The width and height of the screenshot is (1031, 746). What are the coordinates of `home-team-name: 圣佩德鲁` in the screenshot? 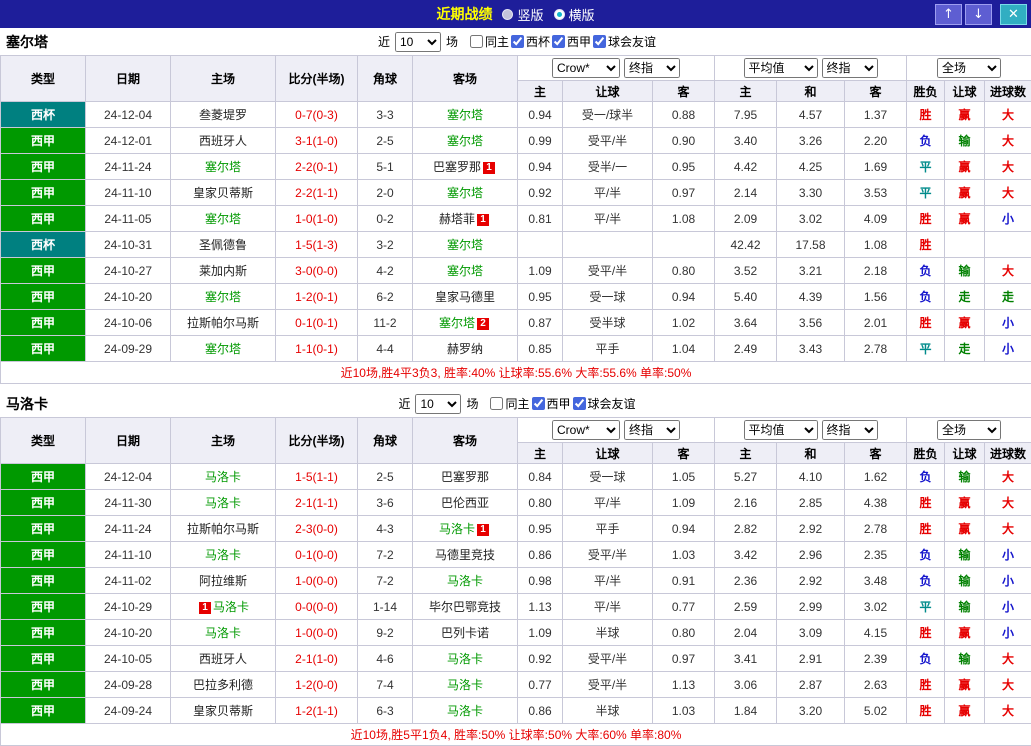 It's located at (223, 245).